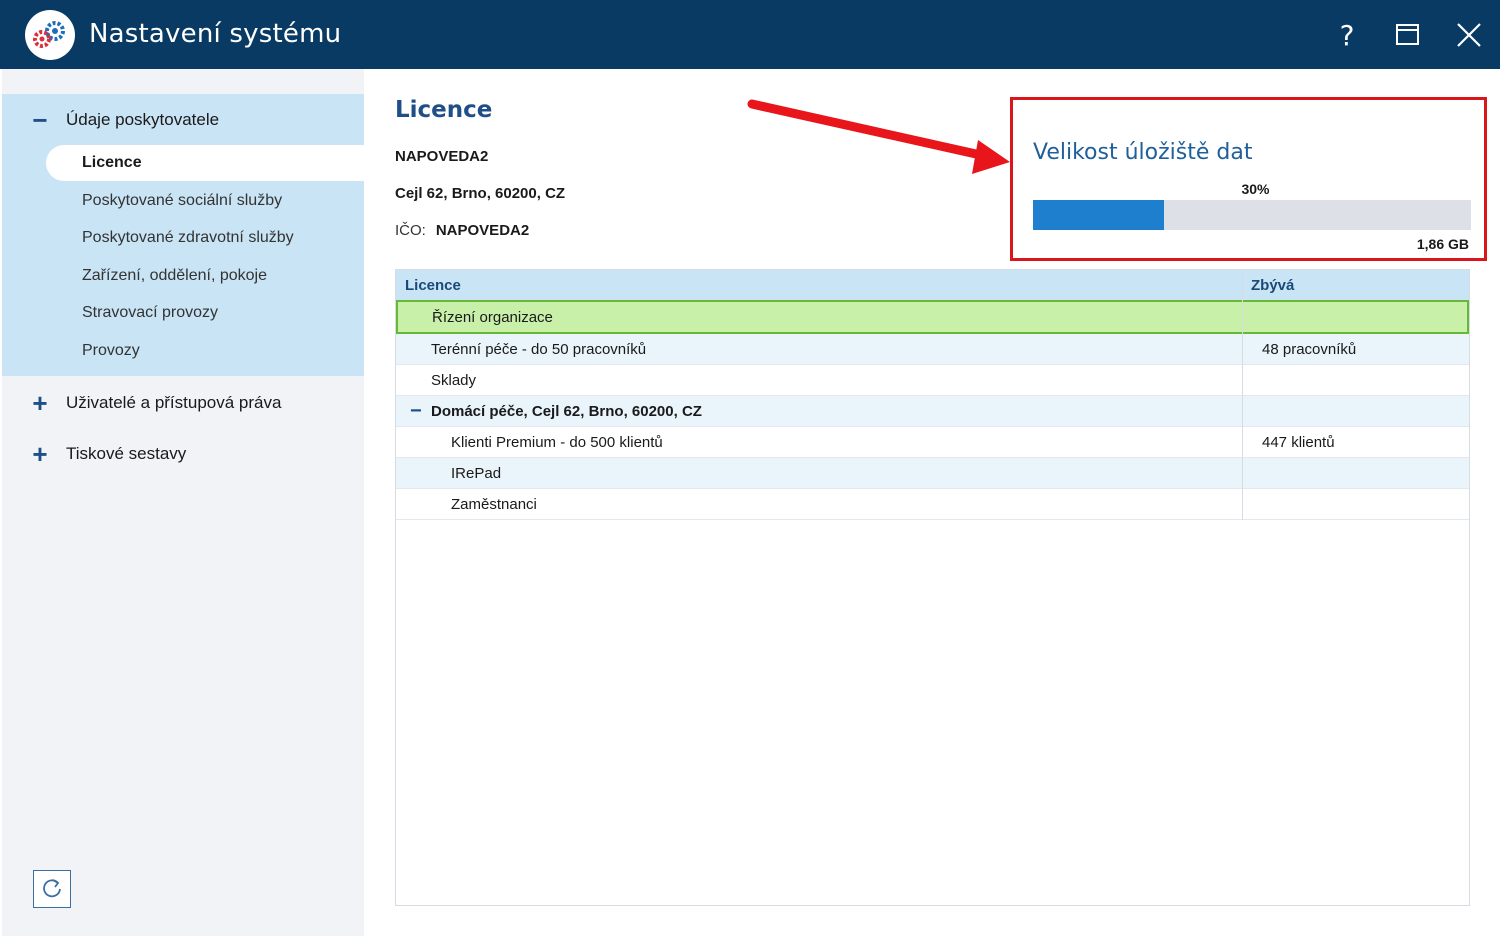 The width and height of the screenshot is (1500, 938). What do you see at coordinates (492, 317) in the screenshot?
I see `license-name: Řízení organizace` at bounding box center [492, 317].